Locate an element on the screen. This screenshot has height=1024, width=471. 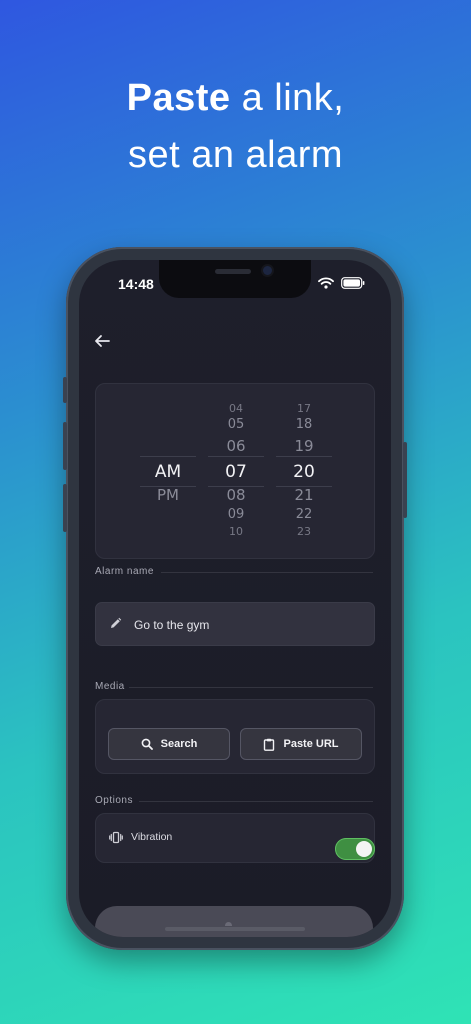
hour-option: 04 is located at coordinates (236, 408).